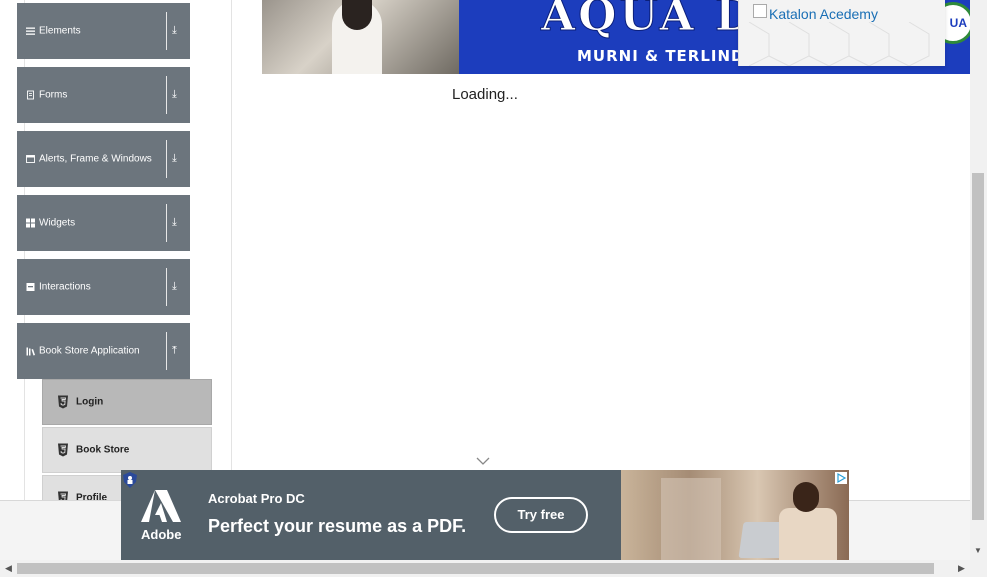  I want to click on sidebar-group-elements: Elements ⤓, so click(103, 31).